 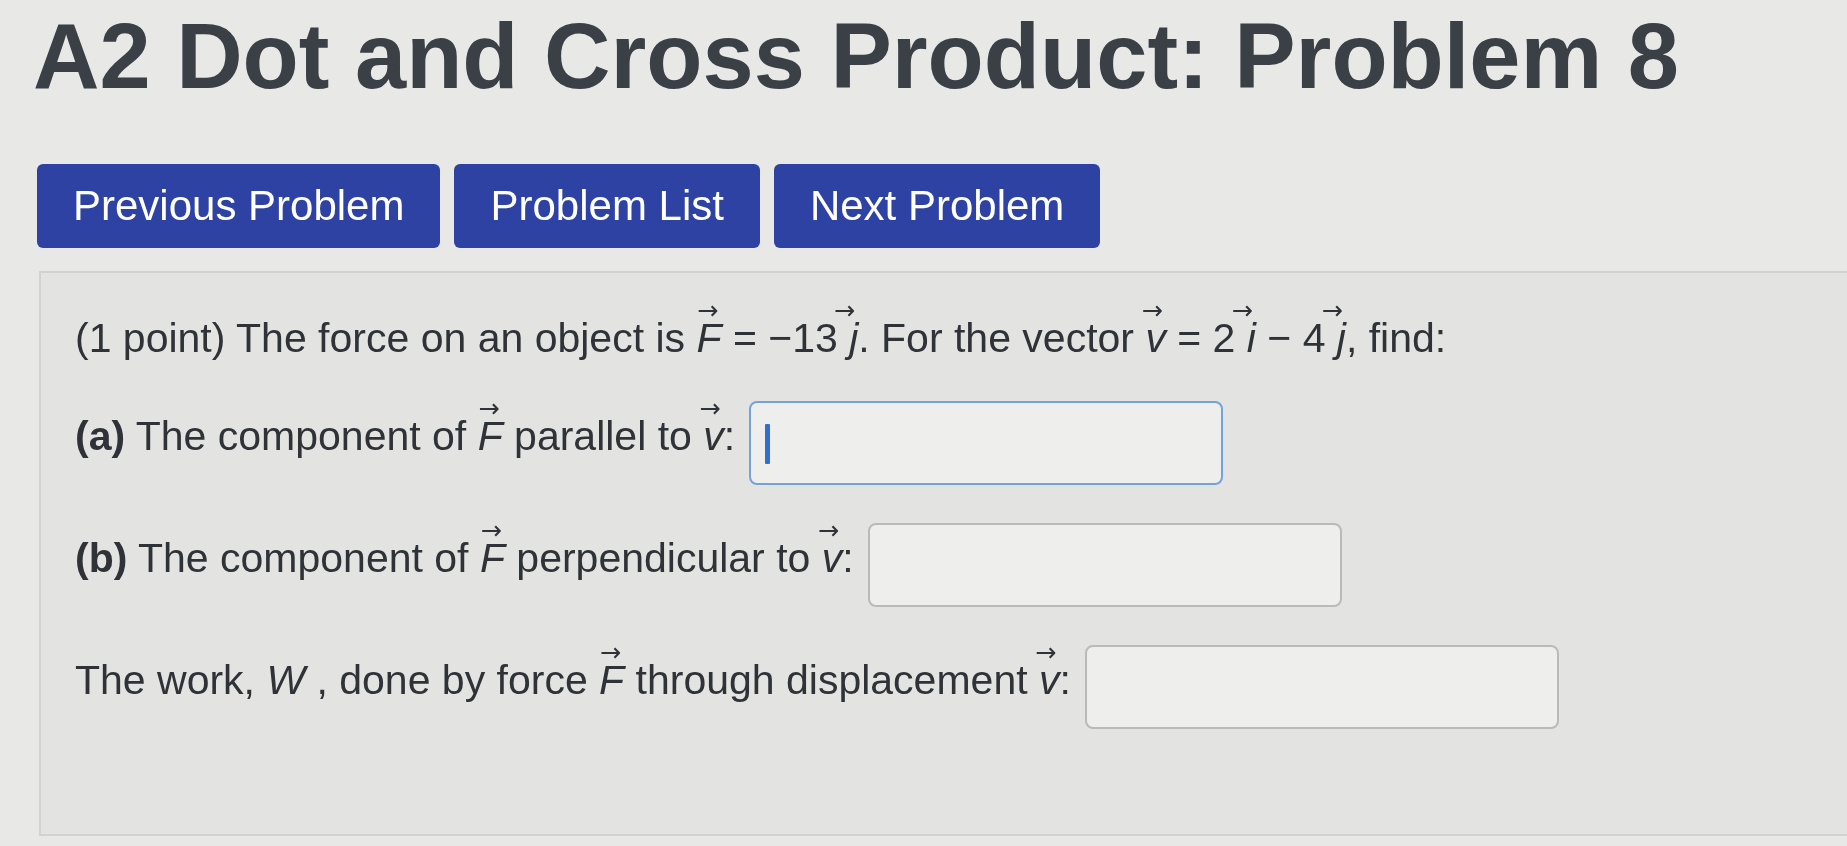 I want to click on nav-button: Next Problem, so click(x=937, y=206).